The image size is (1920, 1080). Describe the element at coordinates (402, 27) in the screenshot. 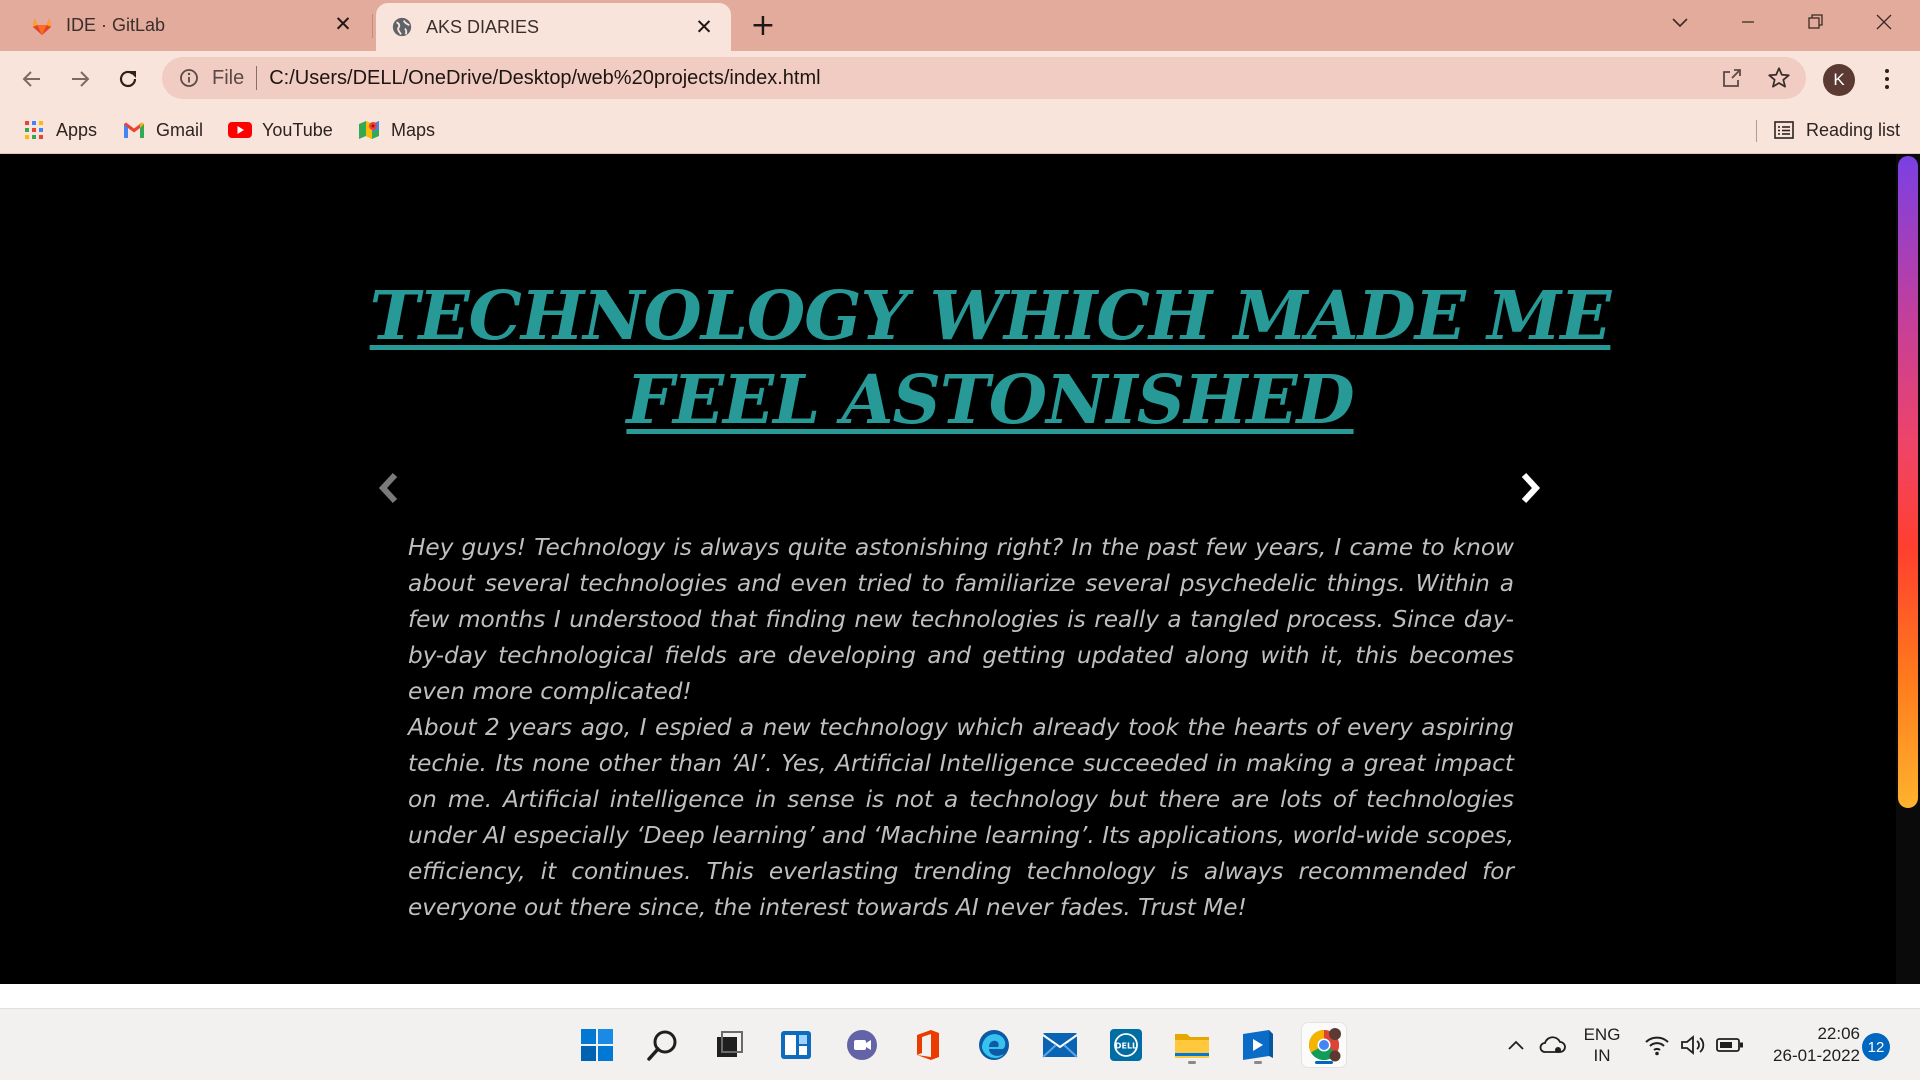

I see `globe-icon` at that location.